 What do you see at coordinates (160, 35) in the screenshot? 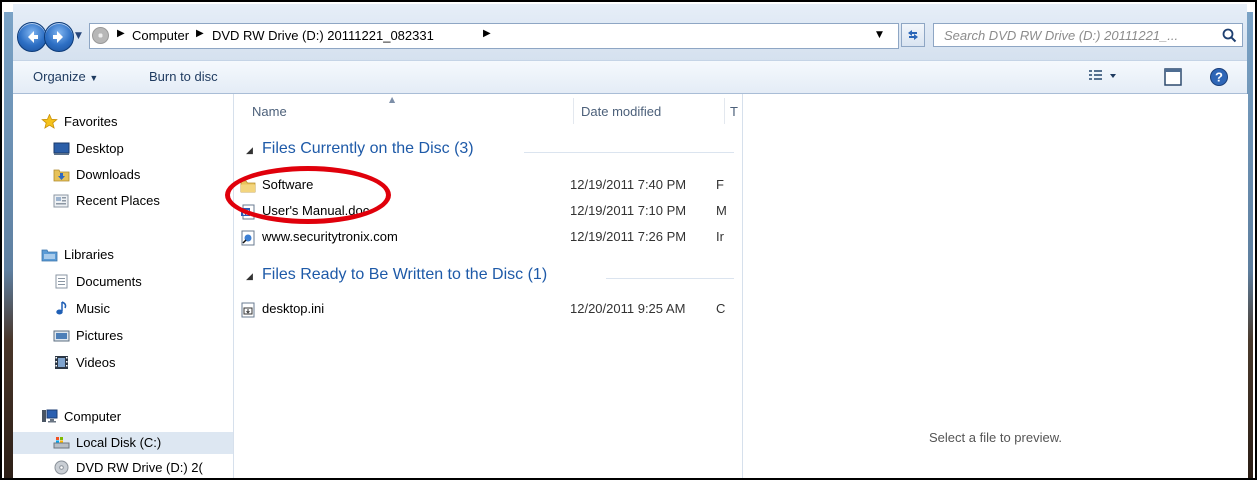
I see `breadcrumb-computer: Computer` at bounding box center [160, 35].